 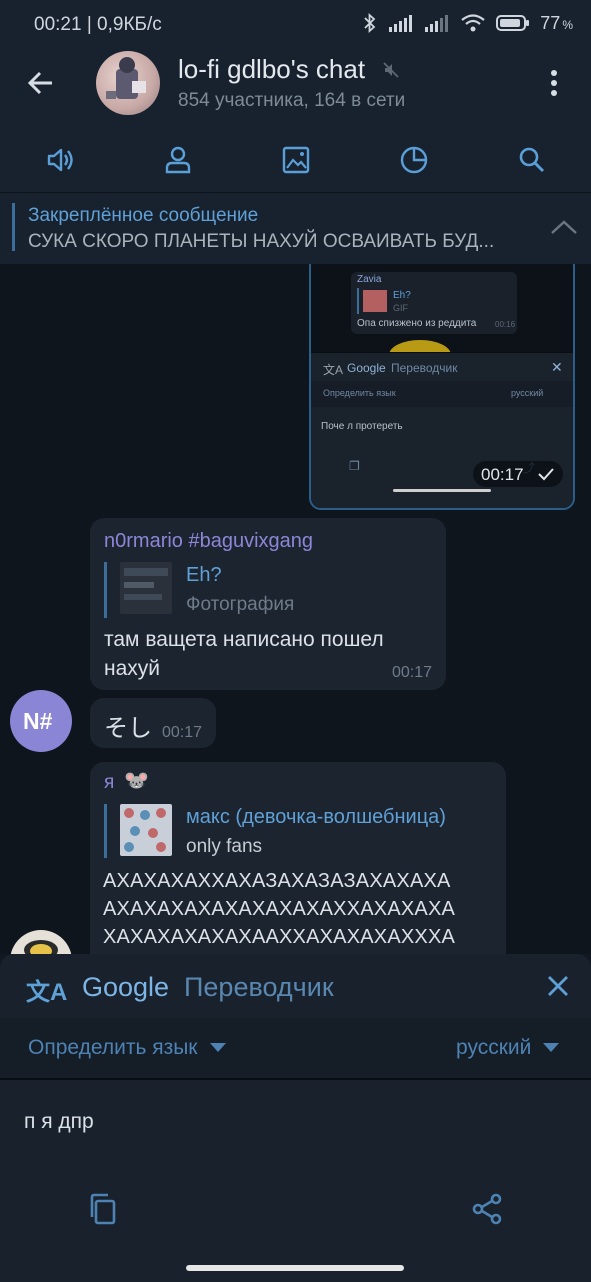 I want to click on chat-title: lo-fi gdlbo's chat, so click(x=271, y=69).